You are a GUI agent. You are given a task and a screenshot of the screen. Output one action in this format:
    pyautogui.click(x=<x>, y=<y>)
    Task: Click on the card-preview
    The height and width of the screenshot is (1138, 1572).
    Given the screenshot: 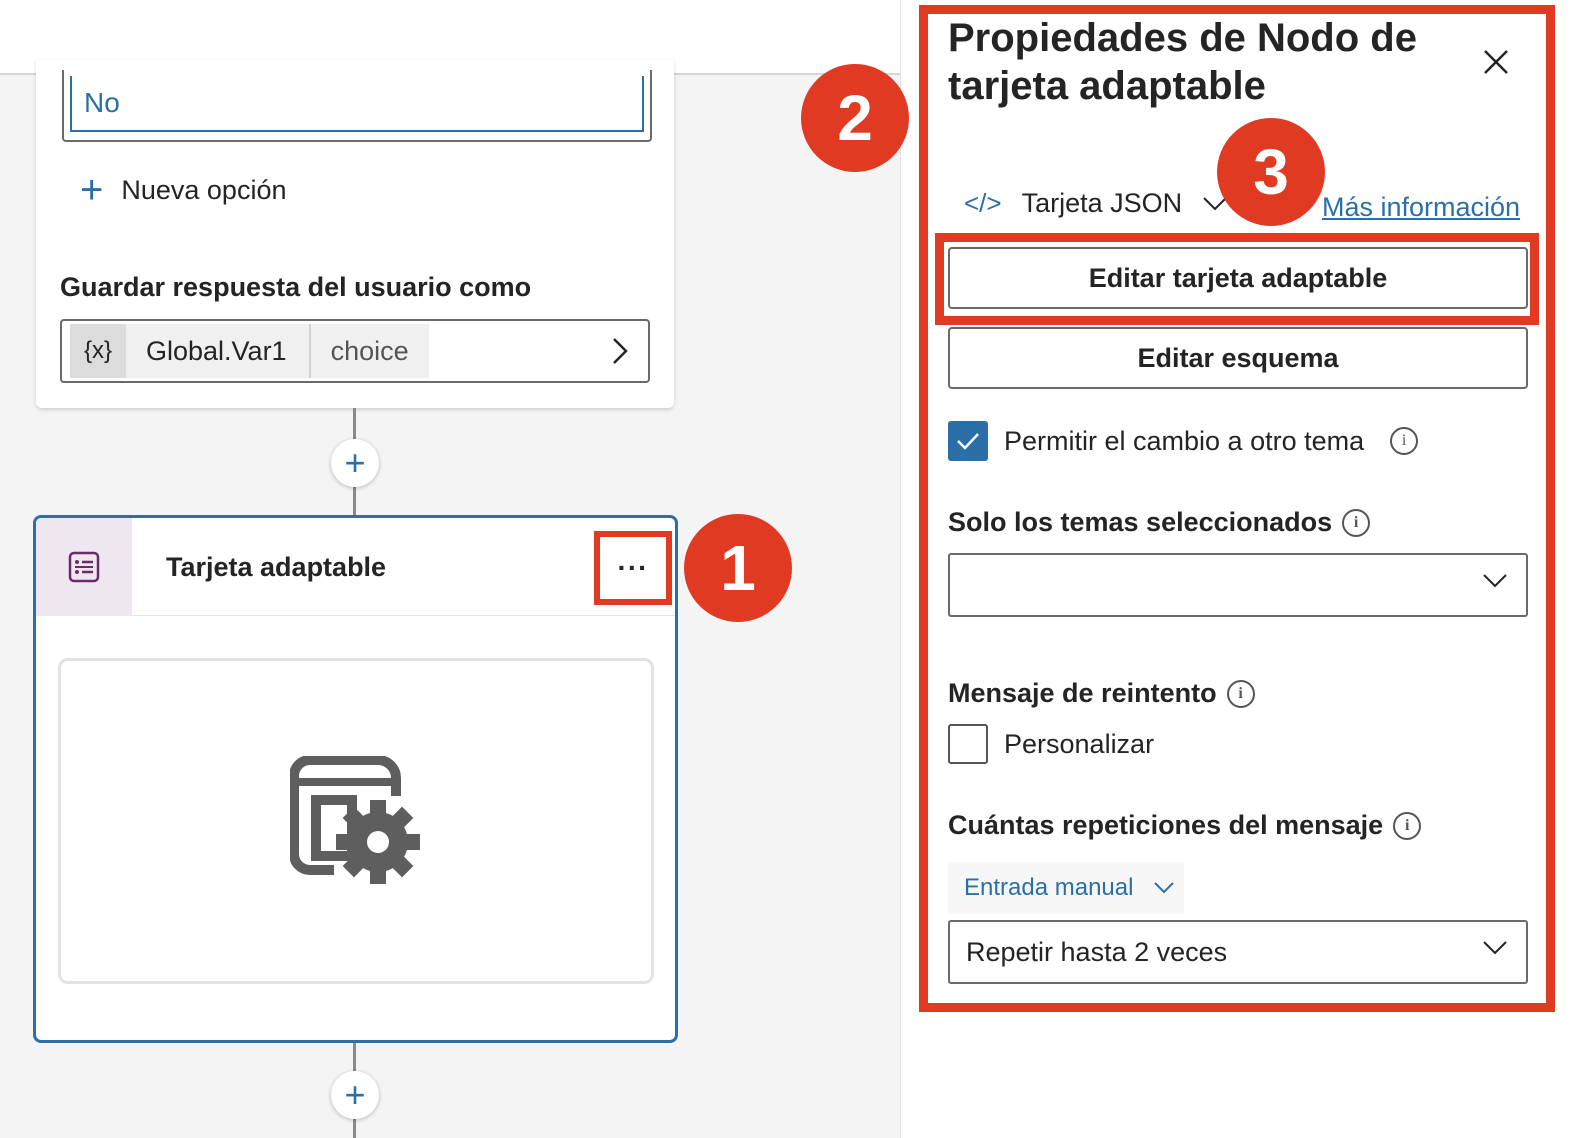 What is the action you would take?
    pyautogui.click(x=356, y=821)
    